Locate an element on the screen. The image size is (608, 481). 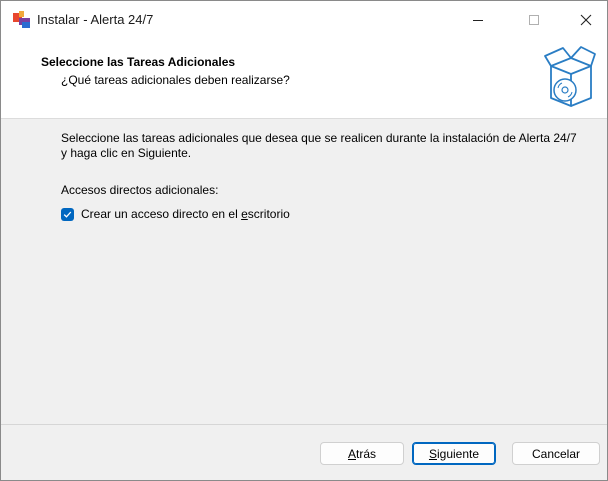
minimize-button is located at coordinates (478, 19).